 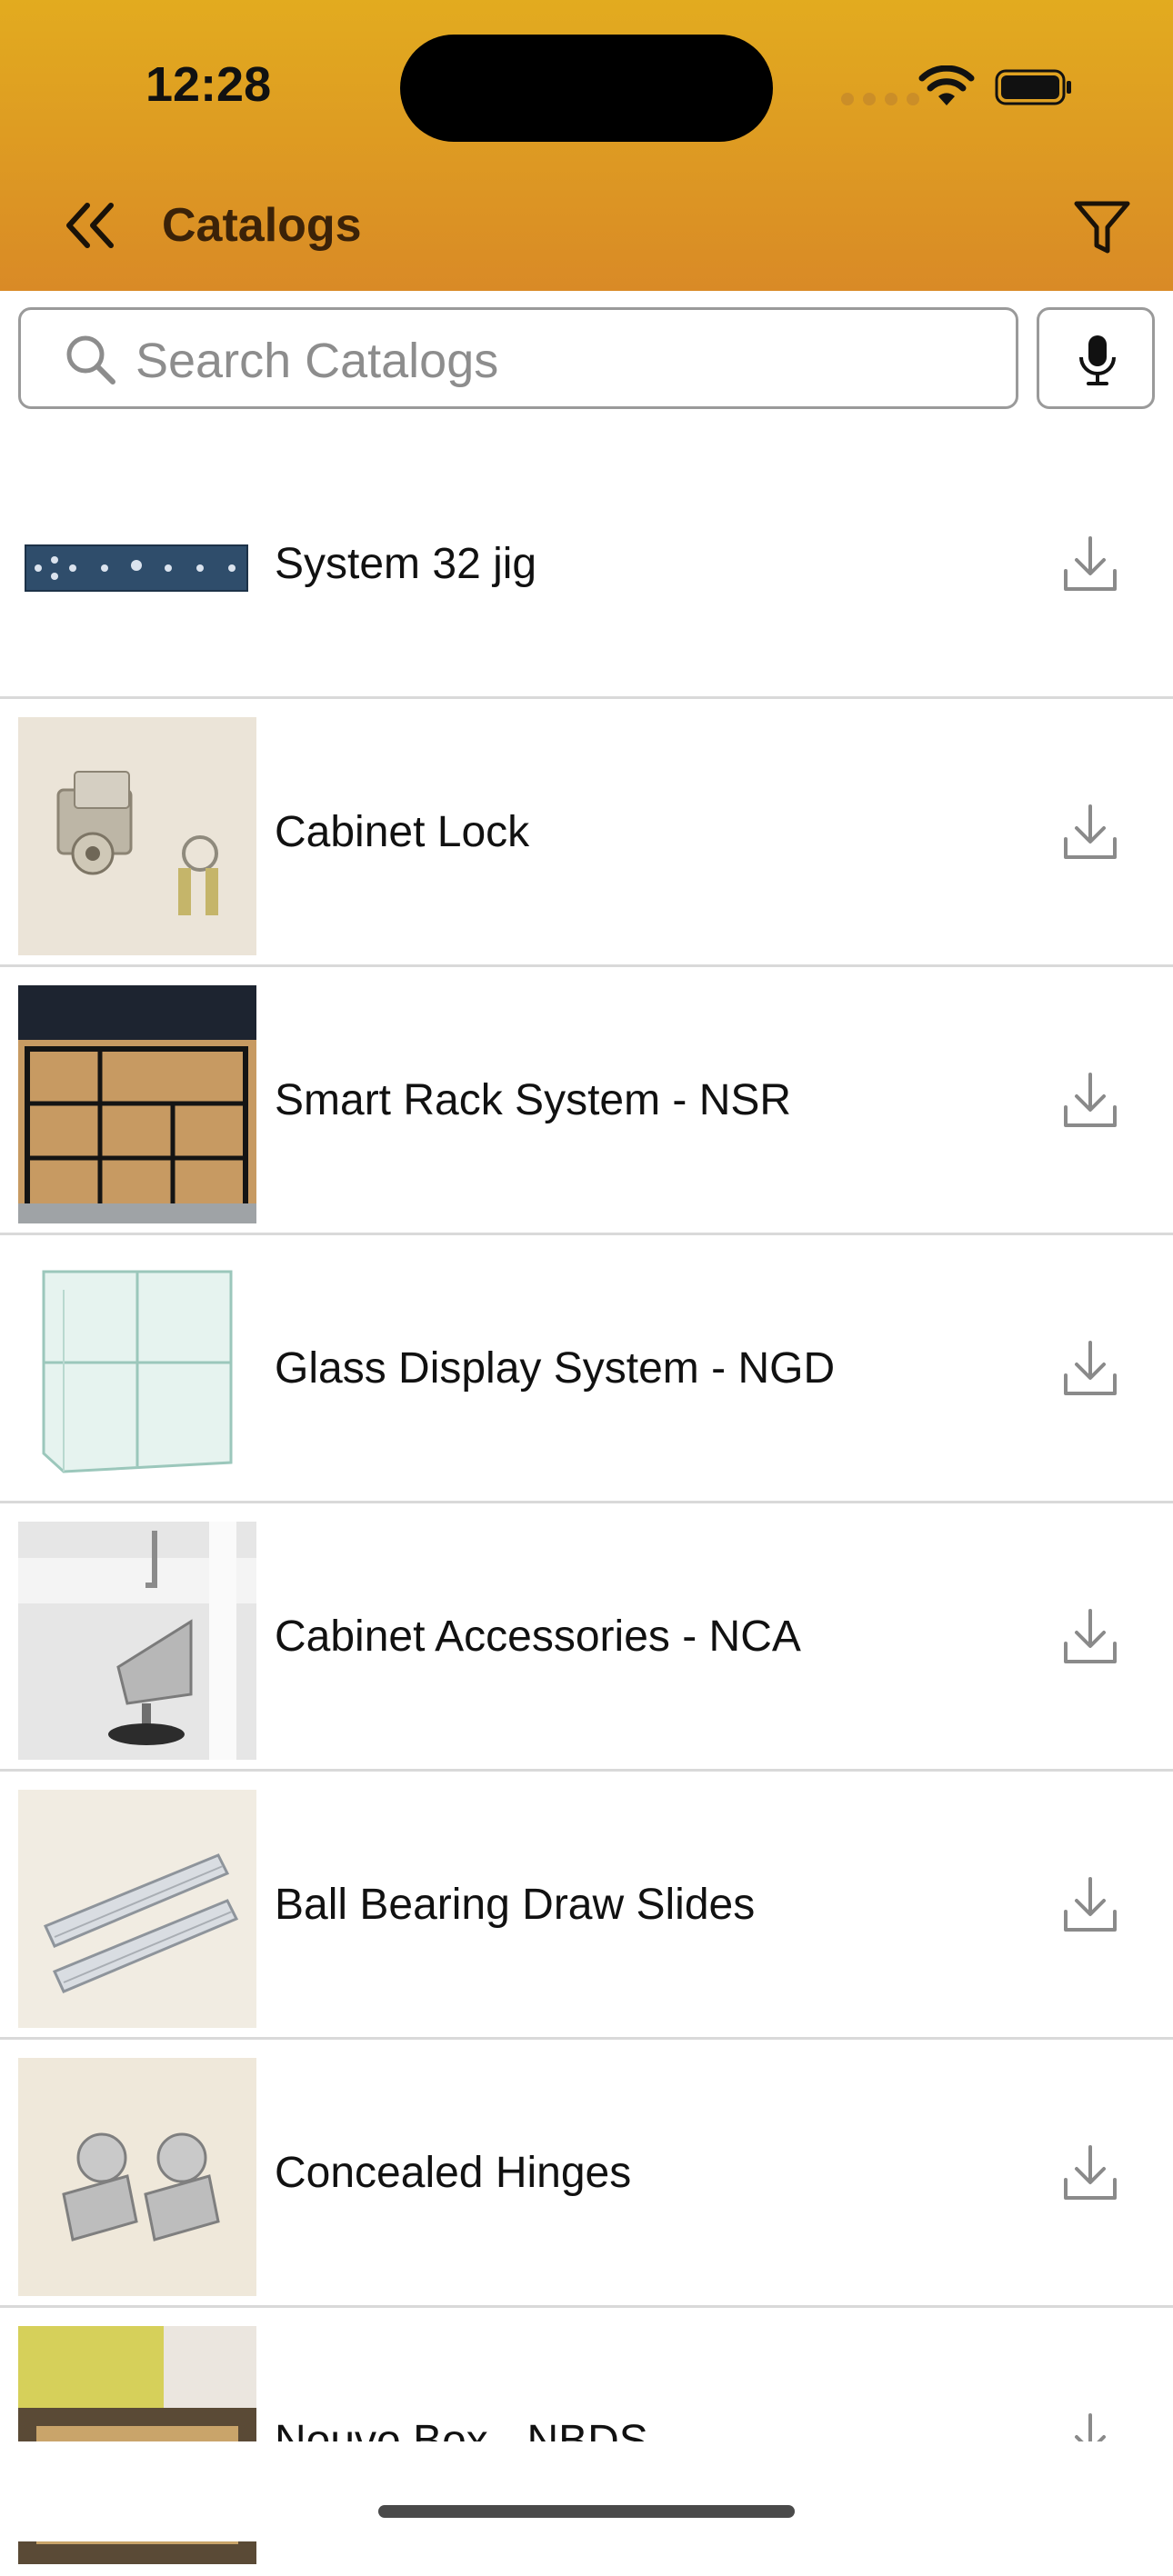 I want to click on catalog-title: Smart Rack System - NSR, so click(x=533, y=1099).